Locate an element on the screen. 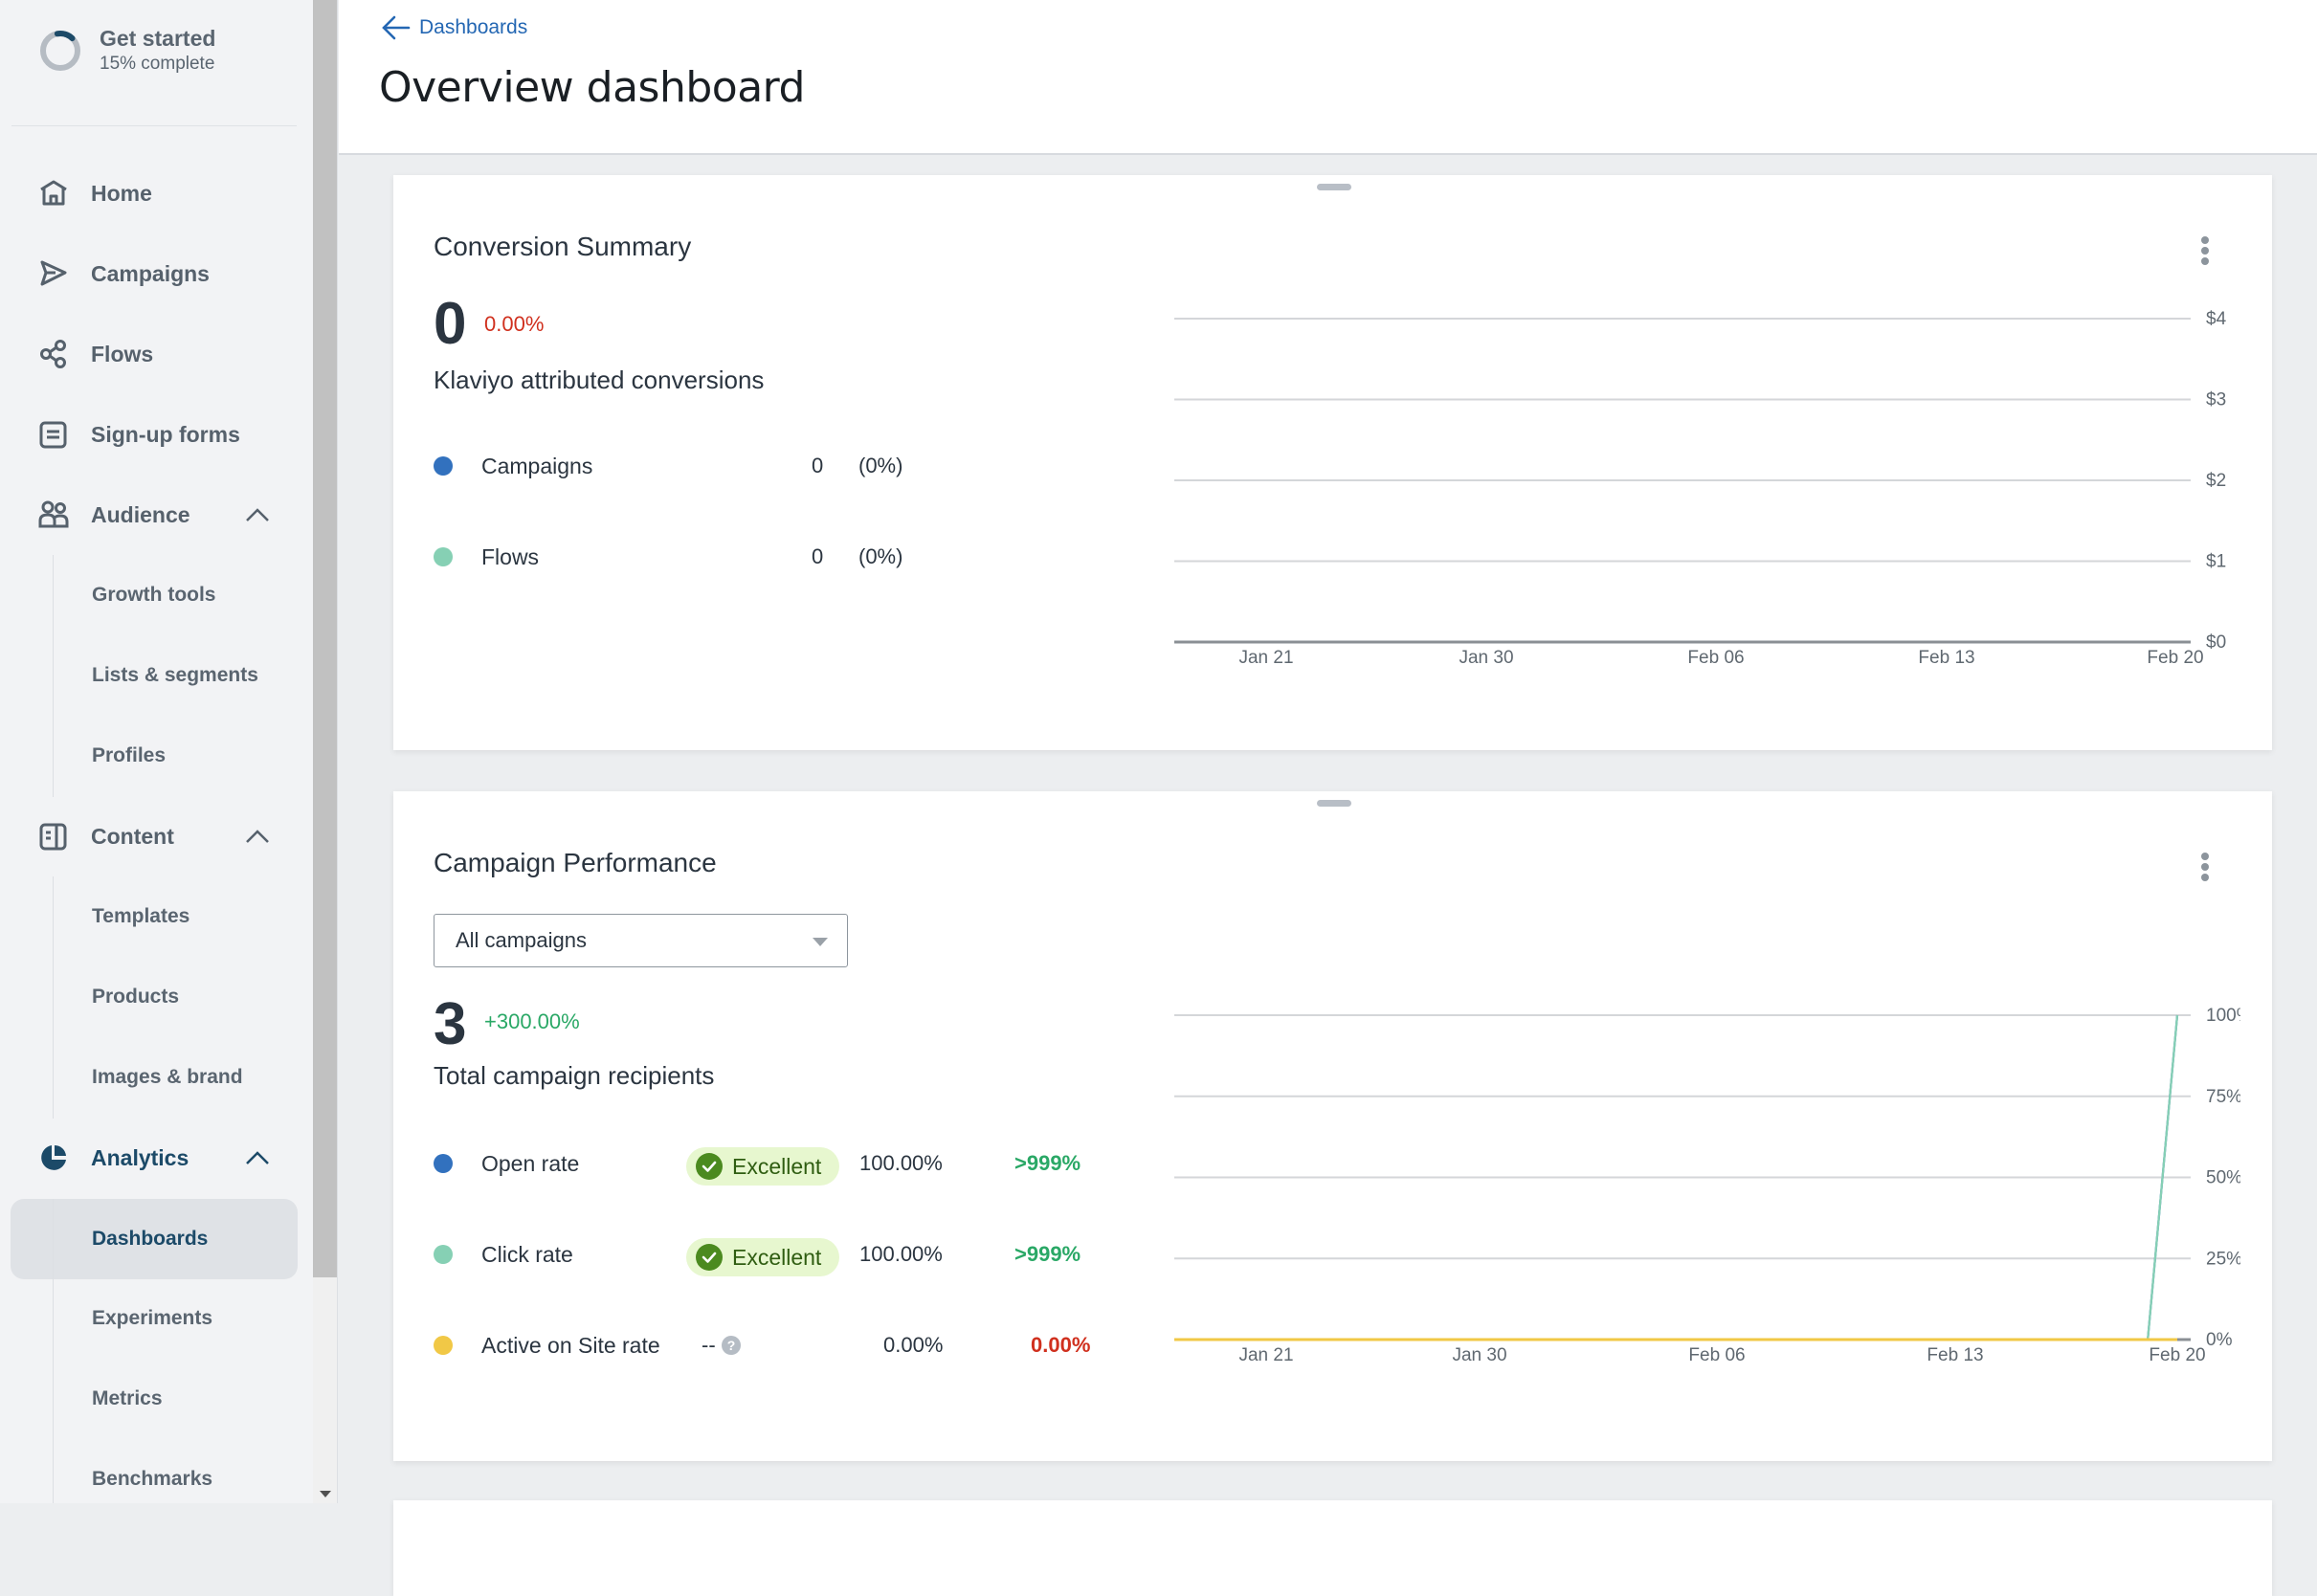  next-card is located at coordinates (1332, 1548).